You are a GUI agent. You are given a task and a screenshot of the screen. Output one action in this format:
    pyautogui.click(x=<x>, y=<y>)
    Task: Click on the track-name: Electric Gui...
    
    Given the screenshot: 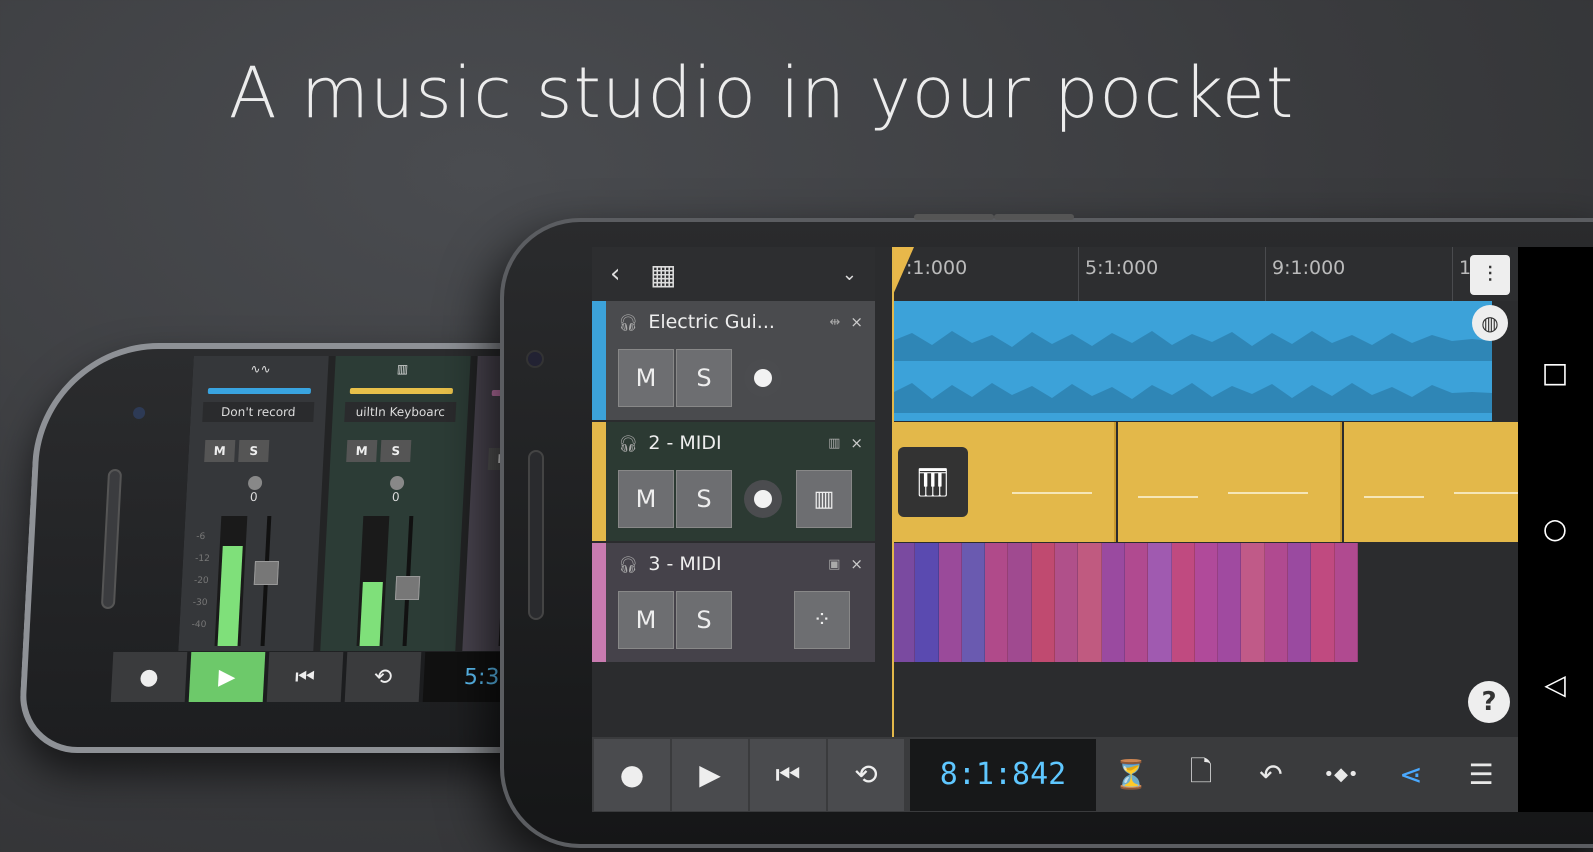 What is the action you would take?
    pyautogui.click(x=711, y=322)
    